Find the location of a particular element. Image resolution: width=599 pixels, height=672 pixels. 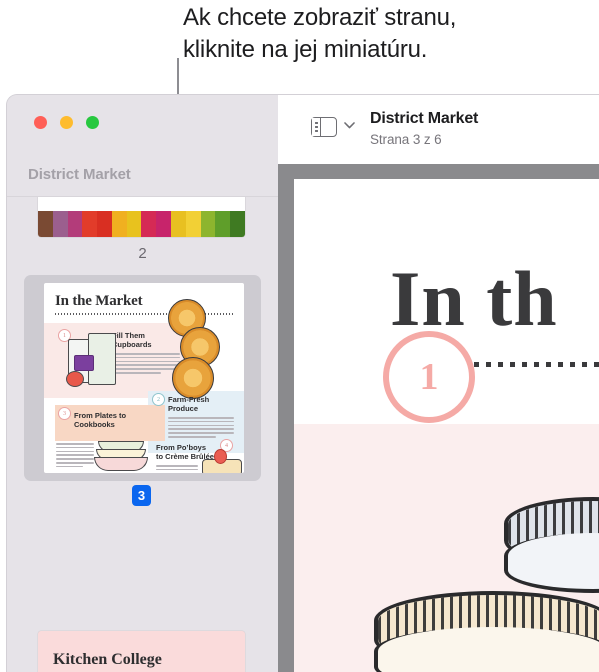

thumbnail-page-3-badge: 3 is located at coordinates (141, 495).